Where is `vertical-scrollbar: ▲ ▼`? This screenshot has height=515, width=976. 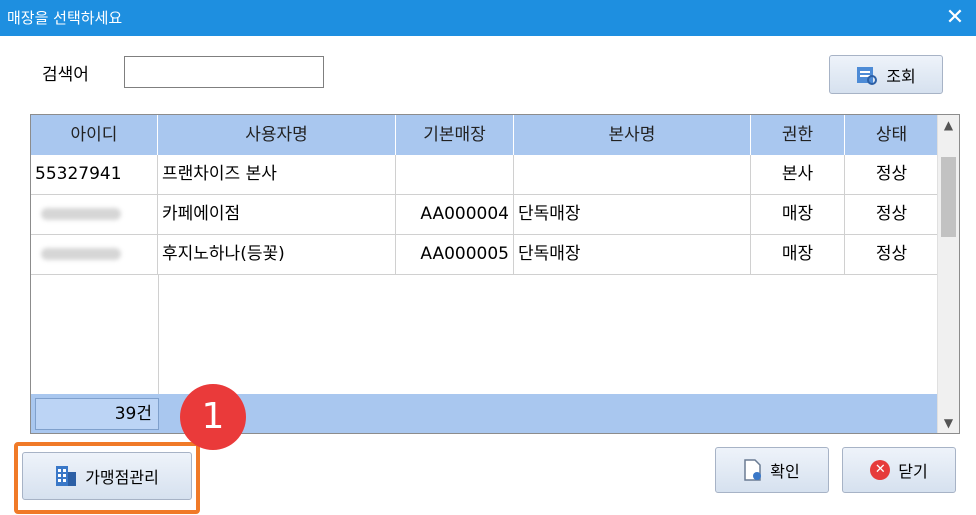
vertical-scrollbar: ▲ ▼ is located at coordinates (948, 274).